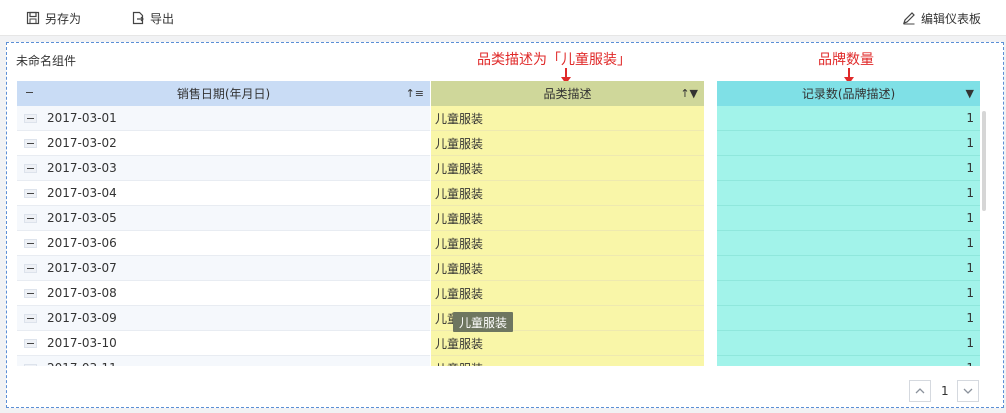 Image resolution: width=1006 pixels, height=413 pixels. What do you see at coordinates (82, 318) in the screenshot?
I see `date-value: 2017-03-09` at bounding box center [82, 318].